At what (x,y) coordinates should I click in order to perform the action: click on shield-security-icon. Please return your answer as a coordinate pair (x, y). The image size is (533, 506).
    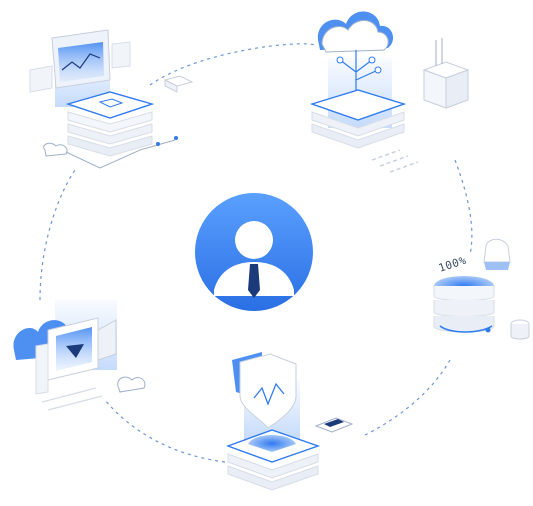
    Looking at the image, I should click on (289, 421).